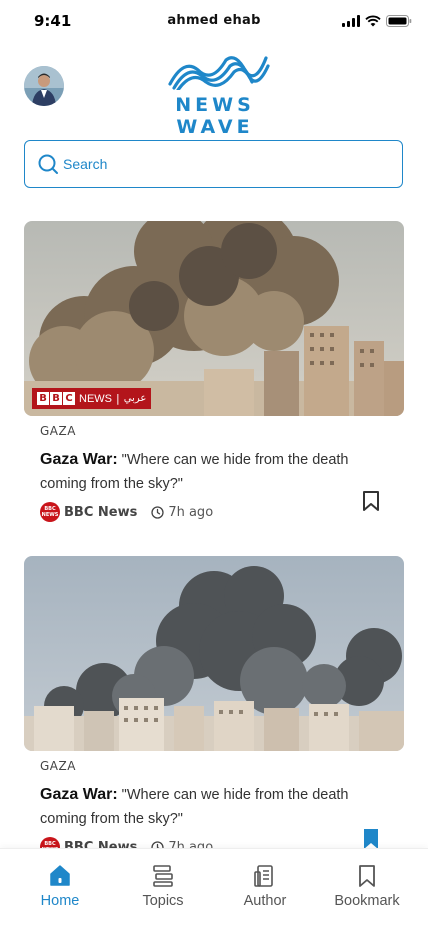 This screenshot has height=926, width=428. What do you see at coordinates (163, 901) in the screenshot?
I see `nav-topics-label: Topics` at bounding box center [163, 901].